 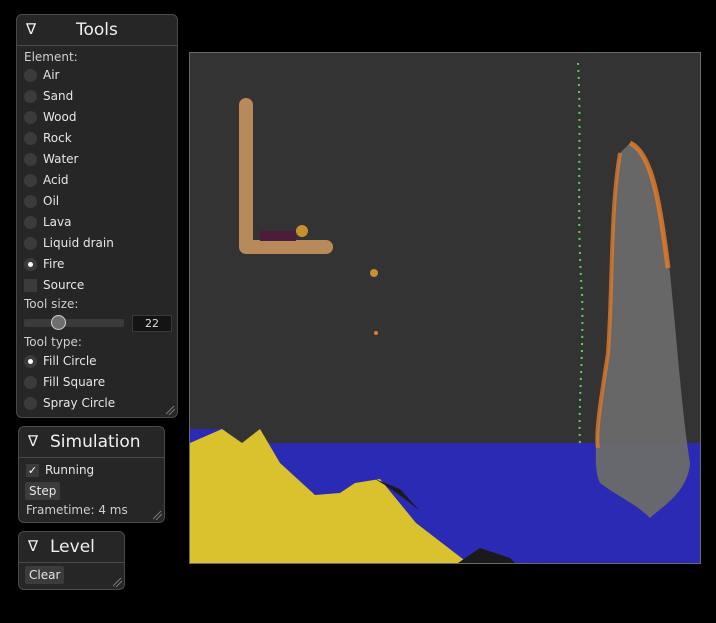 I want to click on radio-label: Fire, so click(x=54, y=264).